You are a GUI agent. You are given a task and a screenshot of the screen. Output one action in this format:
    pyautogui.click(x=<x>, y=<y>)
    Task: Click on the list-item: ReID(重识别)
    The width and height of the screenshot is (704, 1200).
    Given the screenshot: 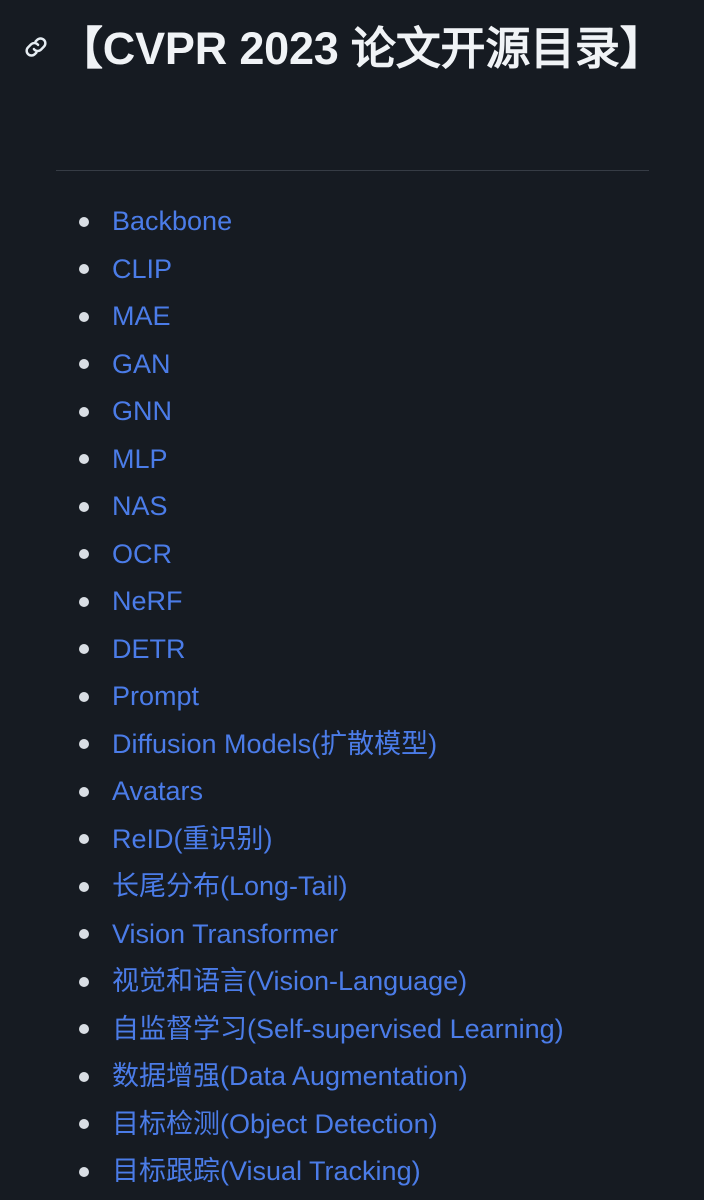 What is the action you would take?
    pyautogui.click(x=352, y=840)
    